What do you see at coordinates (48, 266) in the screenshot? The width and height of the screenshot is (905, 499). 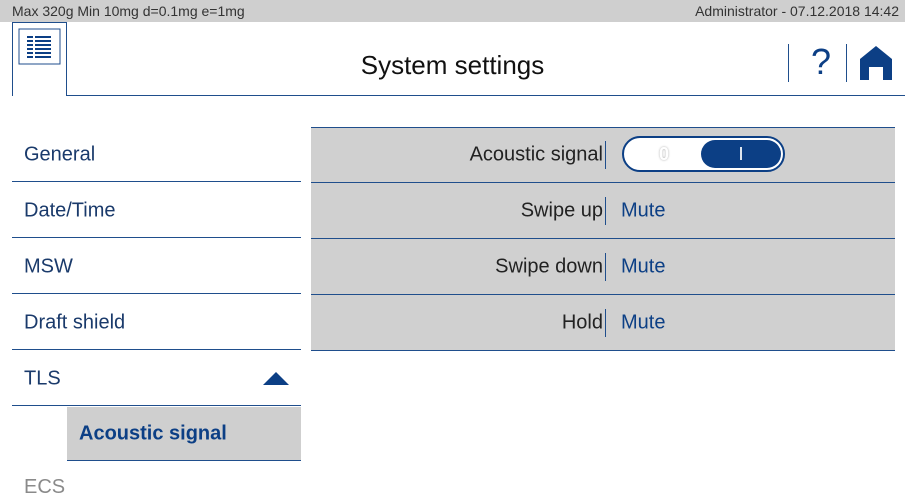 I see `sidebar-item-label: MSW` at bounding box center [48, 266].